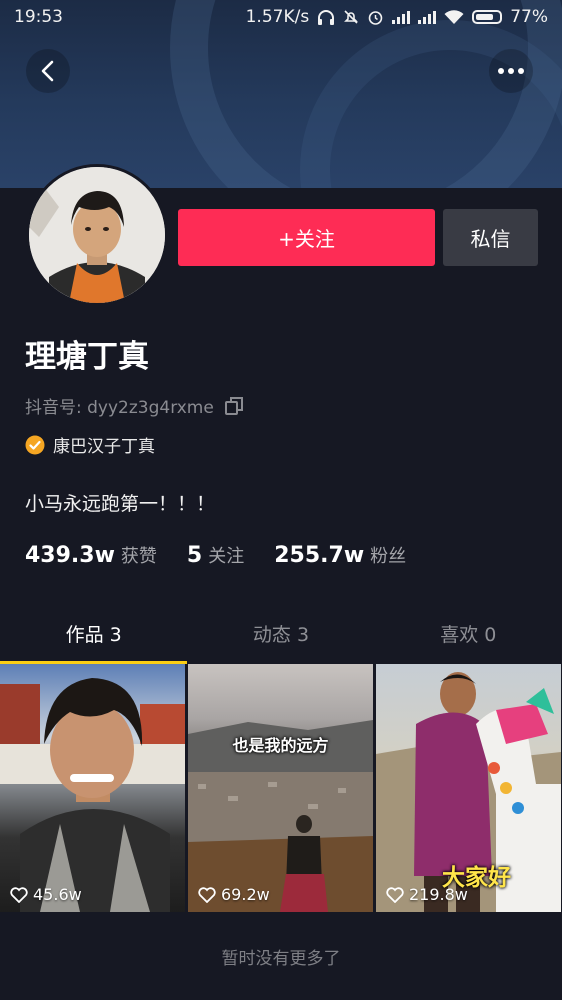  Describe the element at coordinates (104, 447) in the screenshot. I see `verified-text: 康巴汉子丁真` at that location.